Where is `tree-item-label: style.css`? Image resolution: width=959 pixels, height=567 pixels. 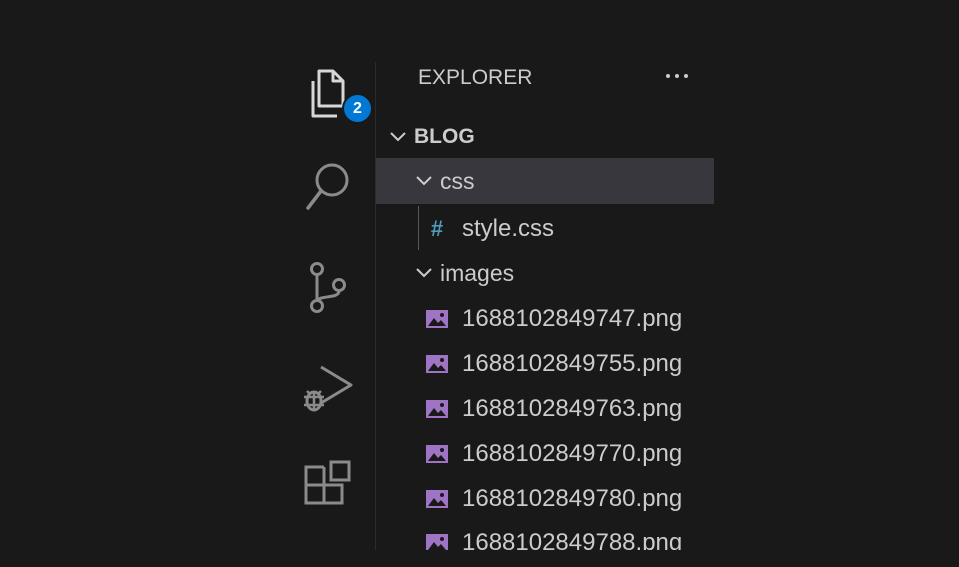
tree-item-label: style.css is located at coordinates (508, 228).